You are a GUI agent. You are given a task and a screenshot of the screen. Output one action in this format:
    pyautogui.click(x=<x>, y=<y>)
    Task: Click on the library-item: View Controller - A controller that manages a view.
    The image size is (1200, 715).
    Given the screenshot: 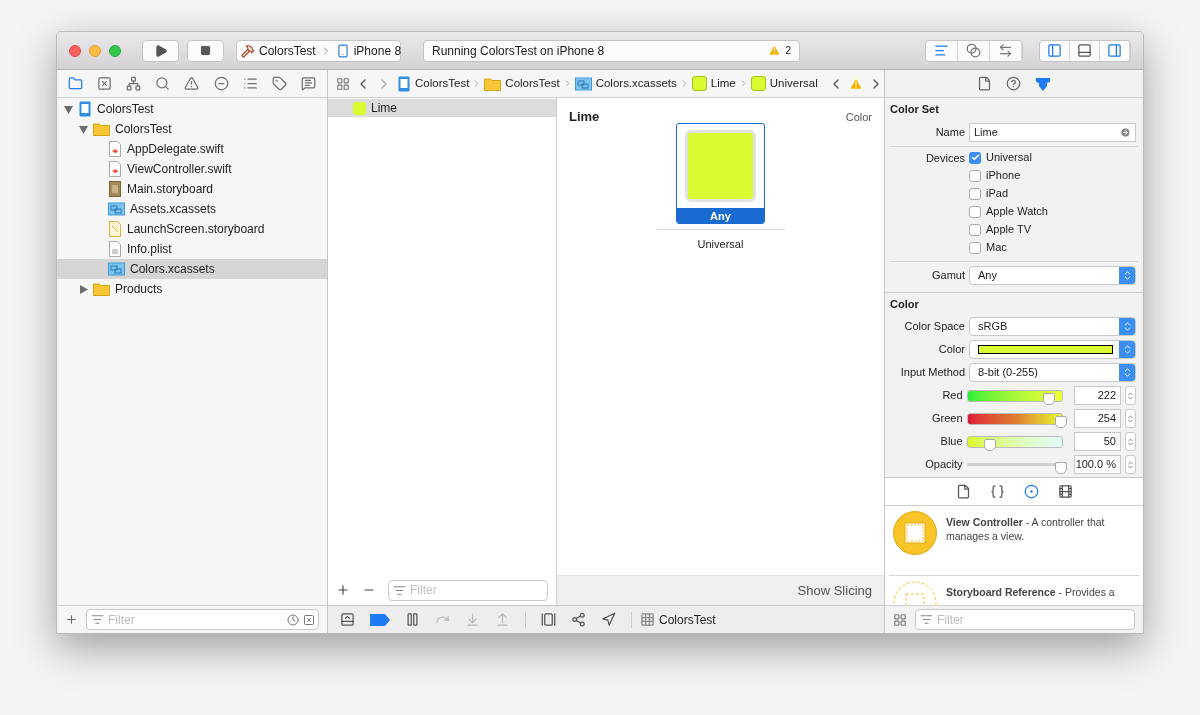 What is the action you would take?
    pyautogui.click(x=1014, y=541)
    